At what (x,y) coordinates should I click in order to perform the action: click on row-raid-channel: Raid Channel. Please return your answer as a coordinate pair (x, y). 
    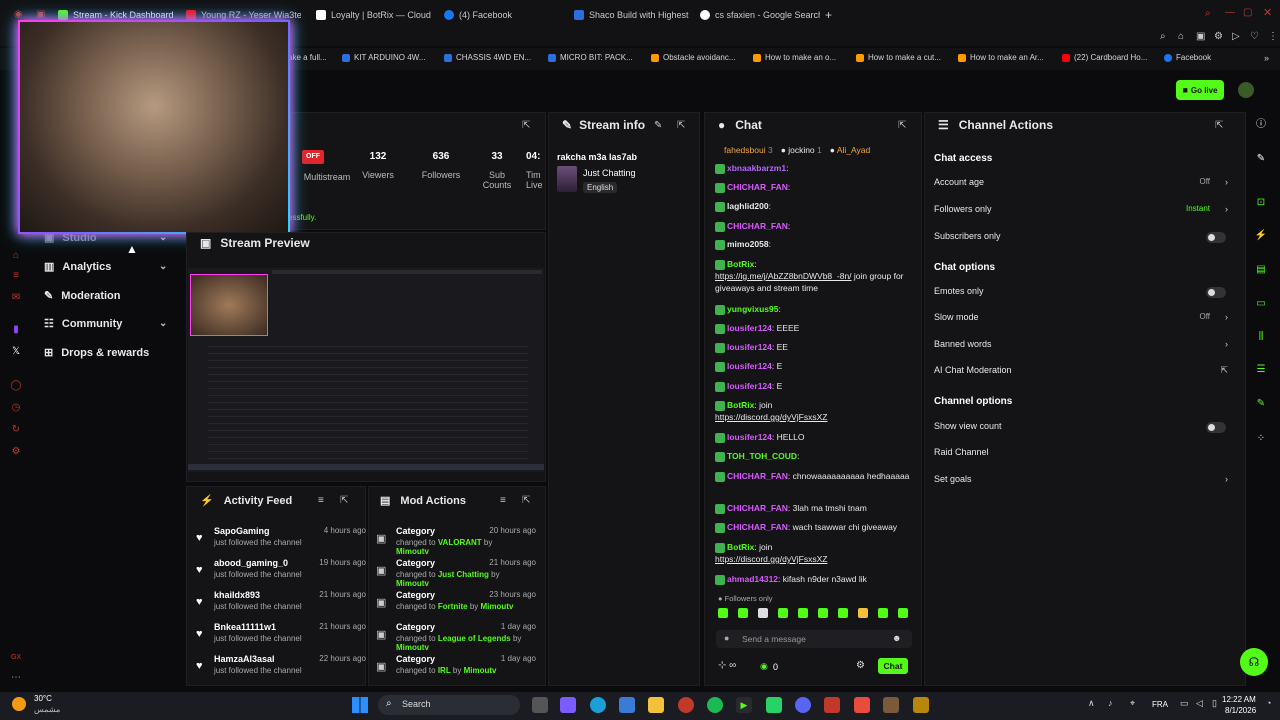
    Looking at the image, I should click on (1083, 454).